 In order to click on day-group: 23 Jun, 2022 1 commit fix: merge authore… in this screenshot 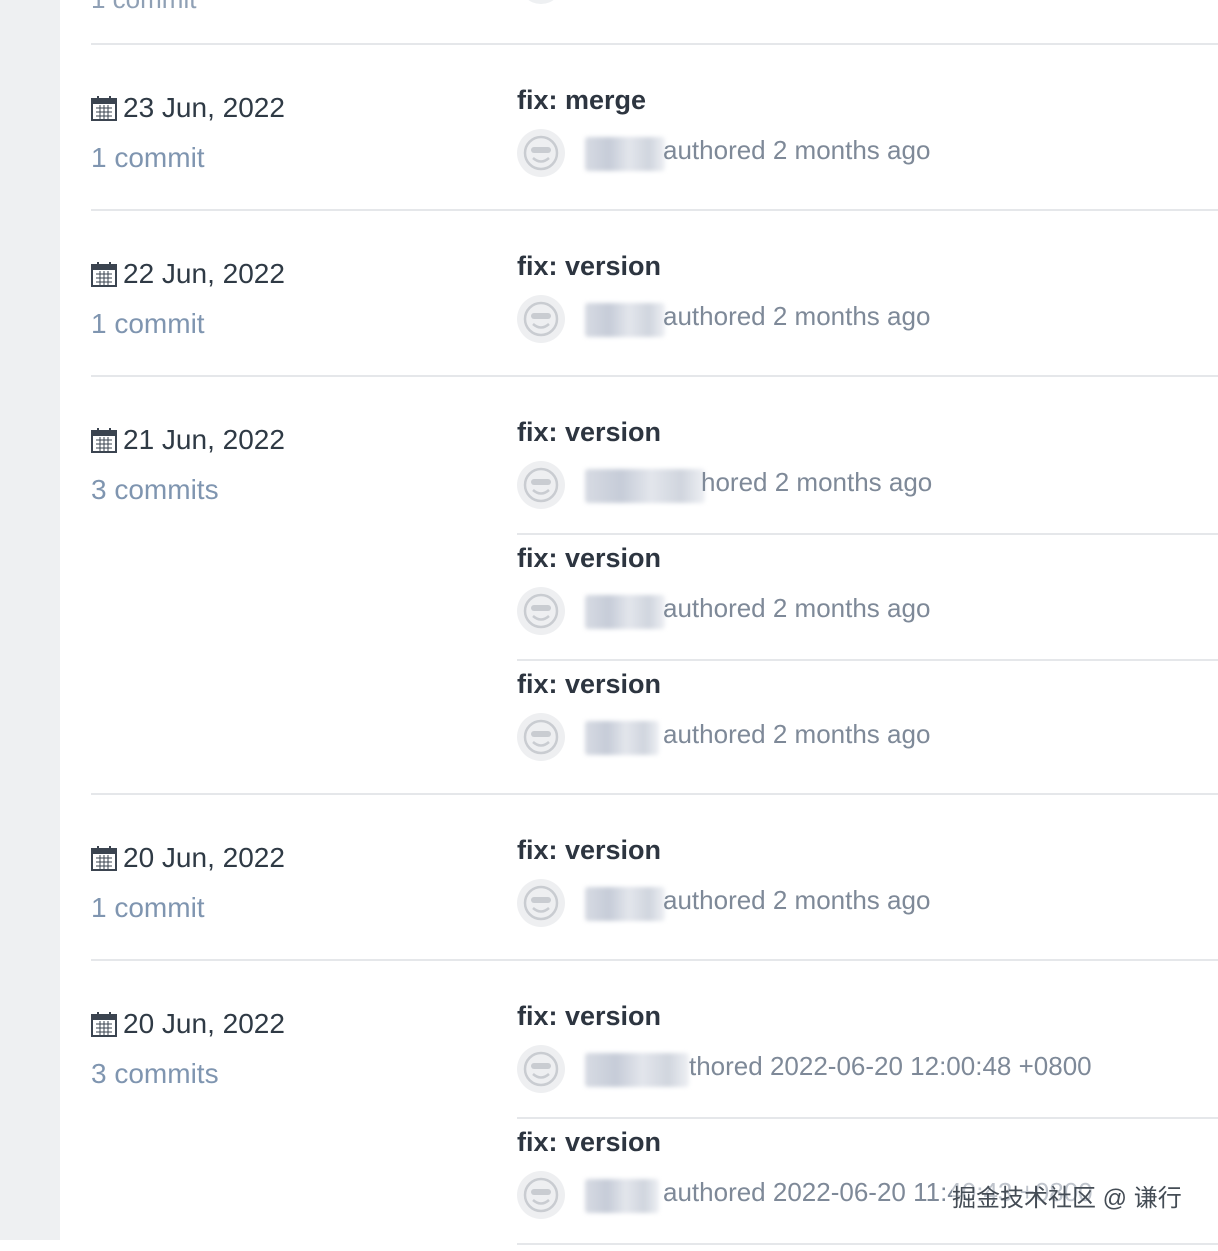, I will do `click(654, 128)`.